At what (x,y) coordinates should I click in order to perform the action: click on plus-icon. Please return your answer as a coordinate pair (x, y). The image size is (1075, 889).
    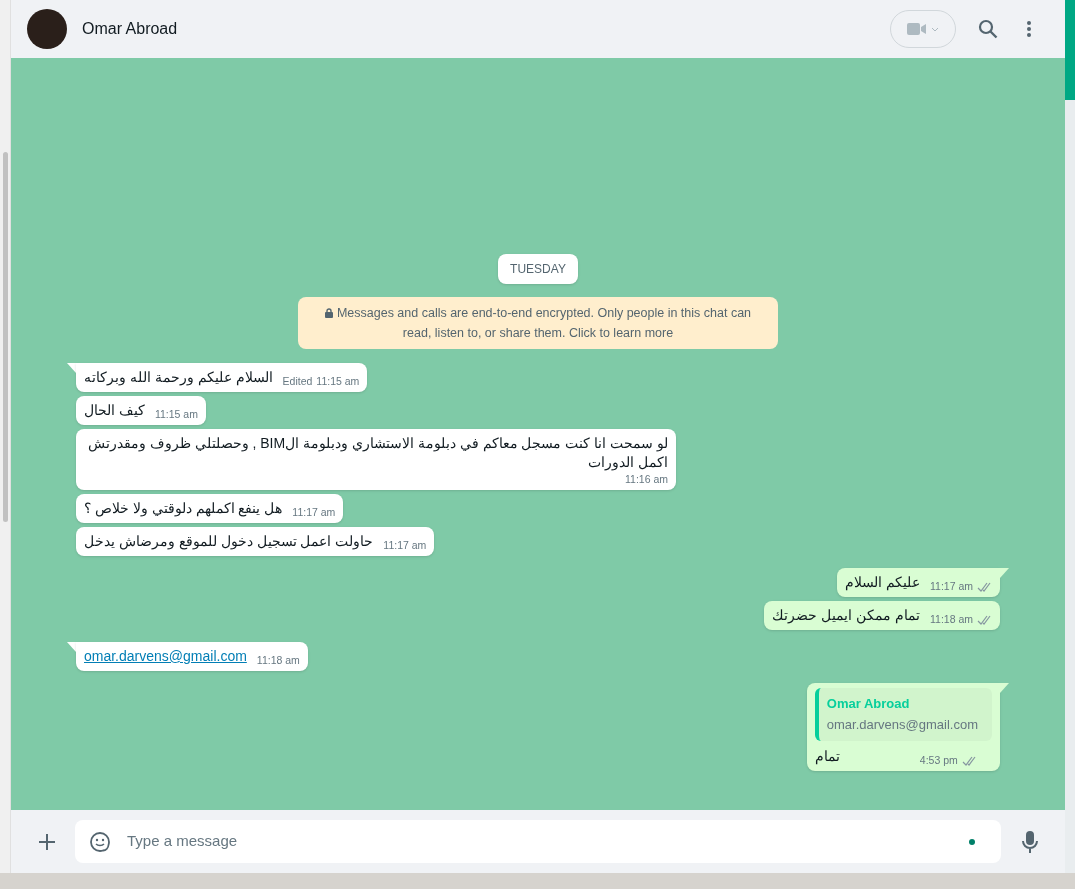
    Looking at the image, I should click on (47, 841).